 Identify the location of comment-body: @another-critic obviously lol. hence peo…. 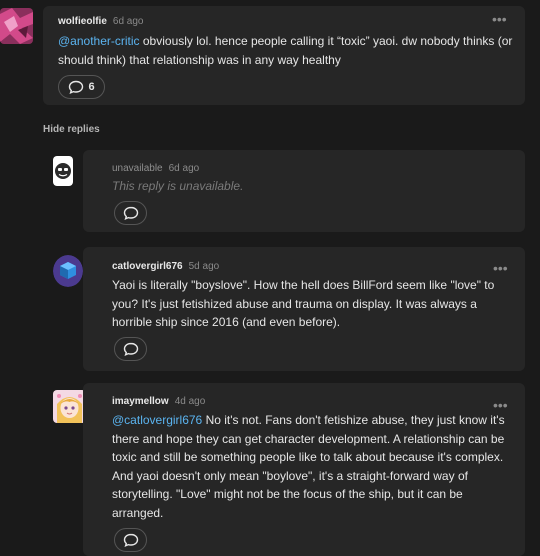
(285, 50).